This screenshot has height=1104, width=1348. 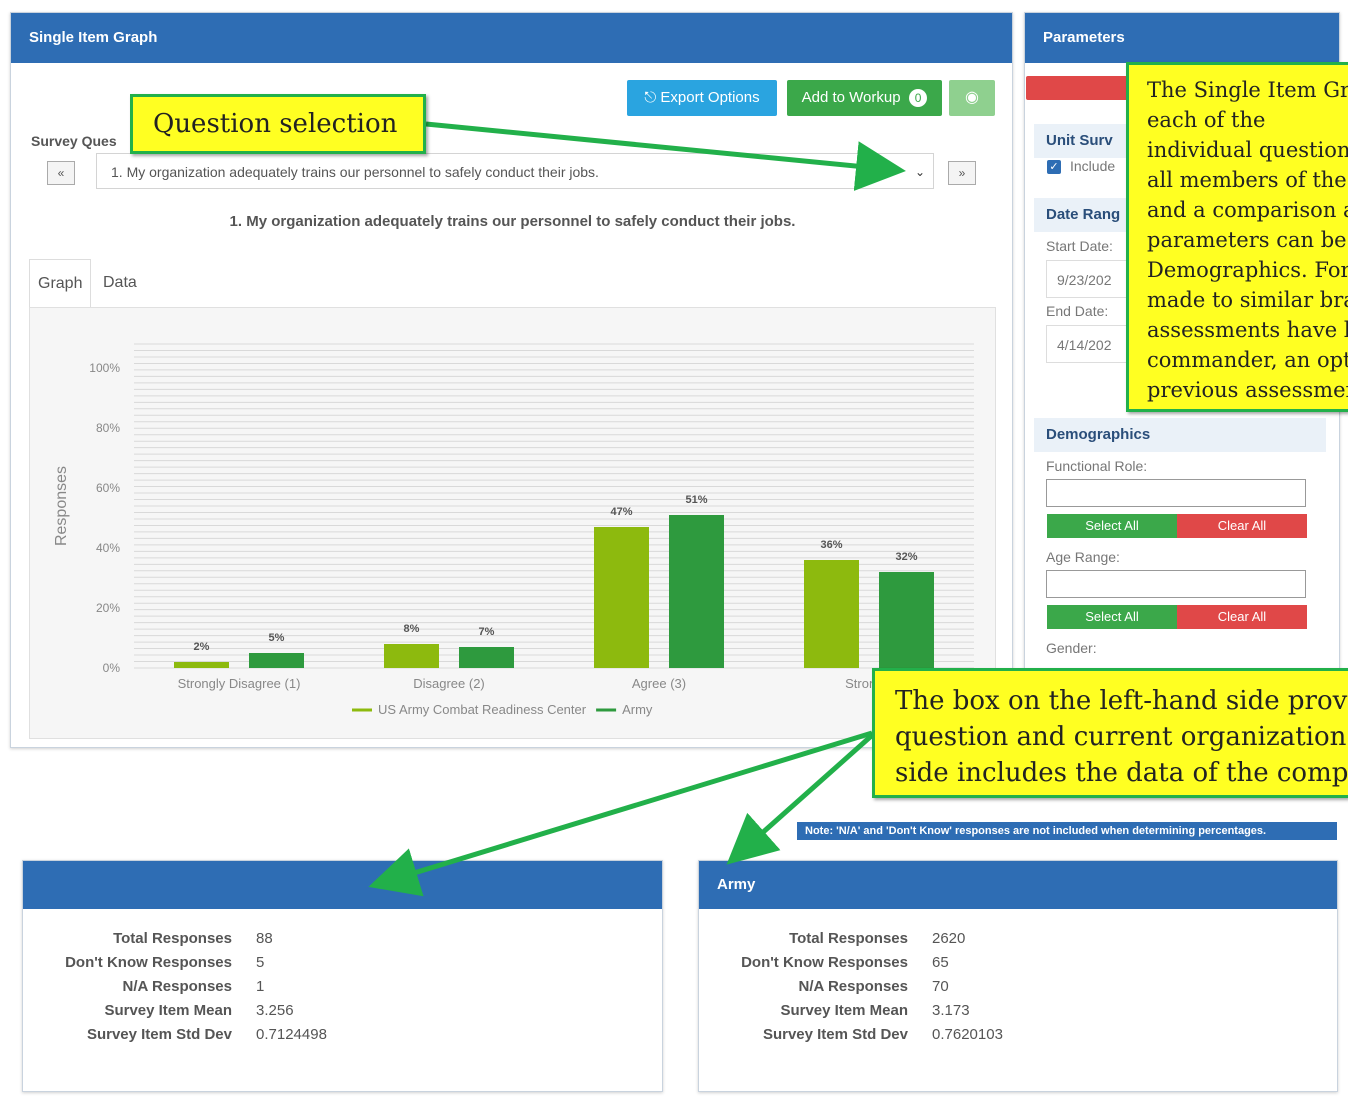 I want to click on left-box-arrow, so click(x=620, y=813).